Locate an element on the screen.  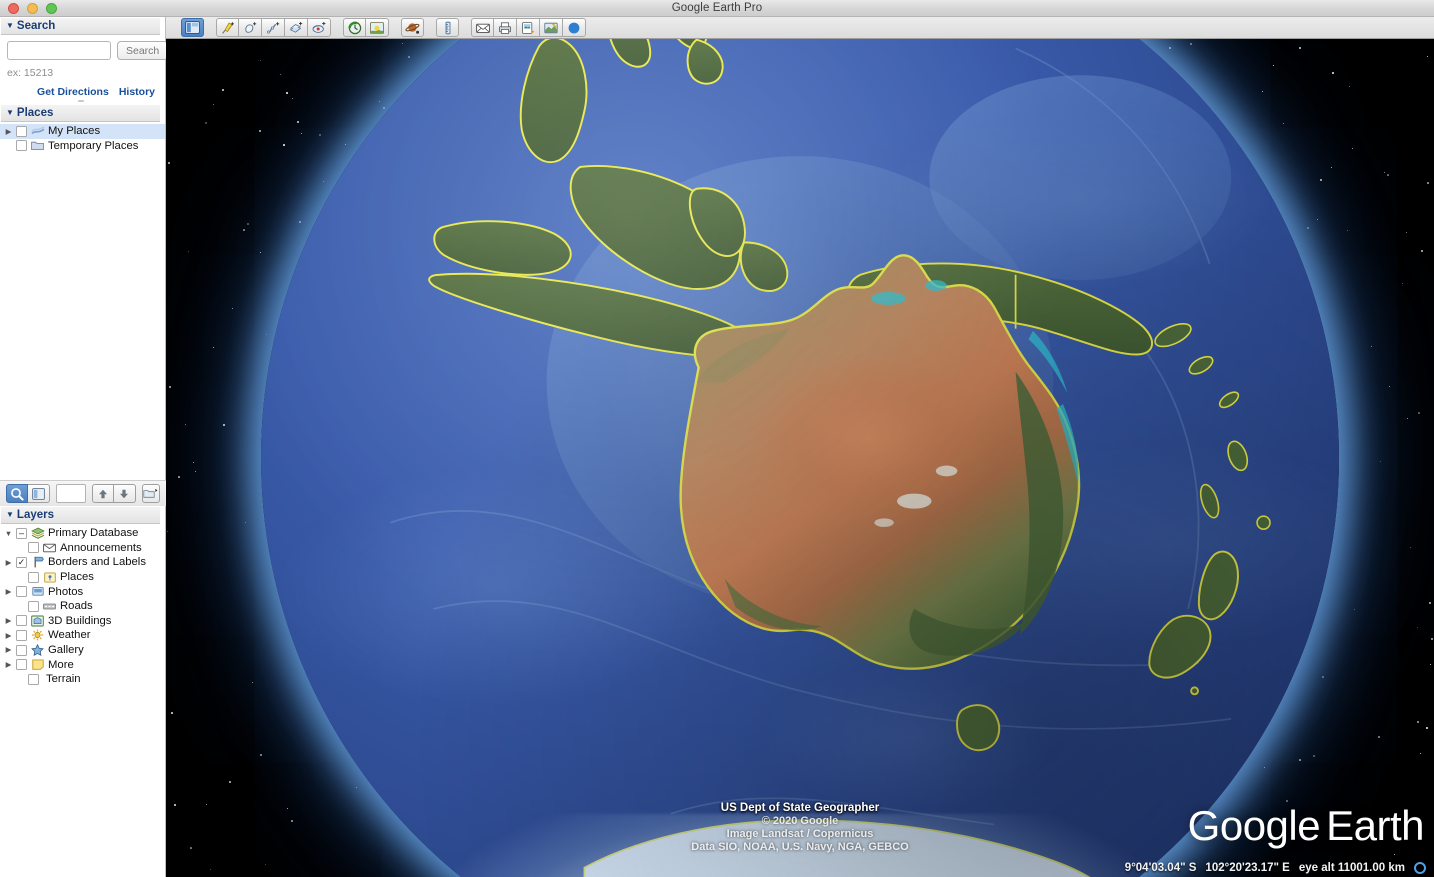
layers-panel-header-wrap: ▼ Layers is located at coordinates (83, 515).